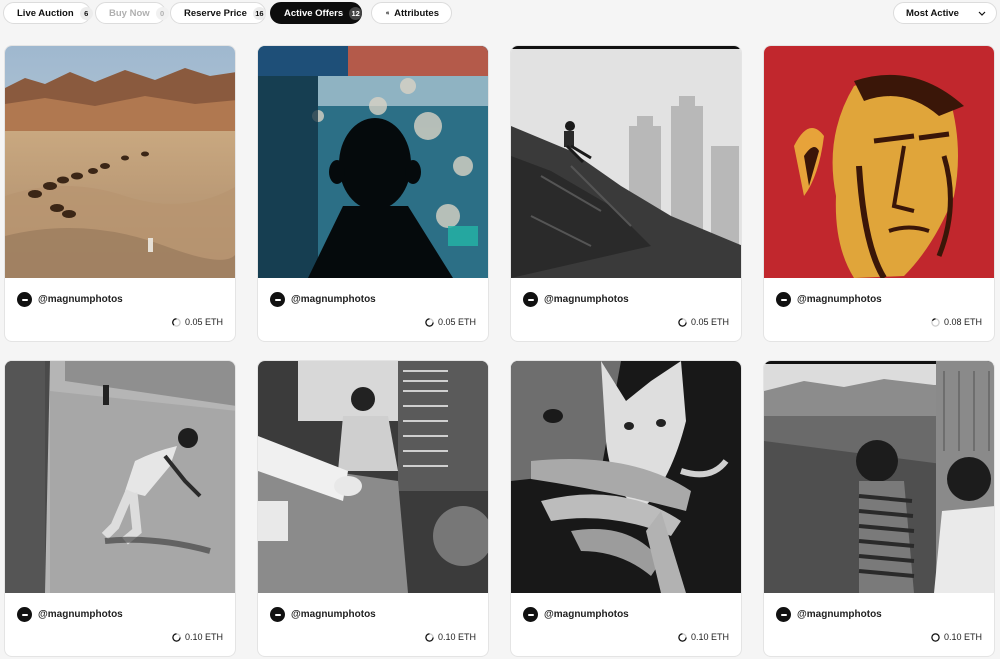 The height and width of the screenshot is (659, 1000). What do you see at coordinates (626, 477) in the screenshot?
I see `kitten-in-hand-photo` at bounding box center [626, 477].